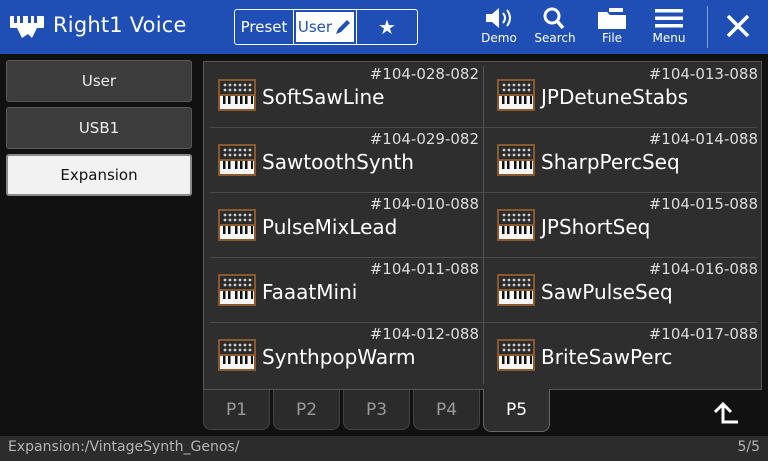 This screenshot has height=461, width=768. Describe the element at coordinates (607, 357) in the screenshot. I see `voice-name: BriteSawPerc` at that location.